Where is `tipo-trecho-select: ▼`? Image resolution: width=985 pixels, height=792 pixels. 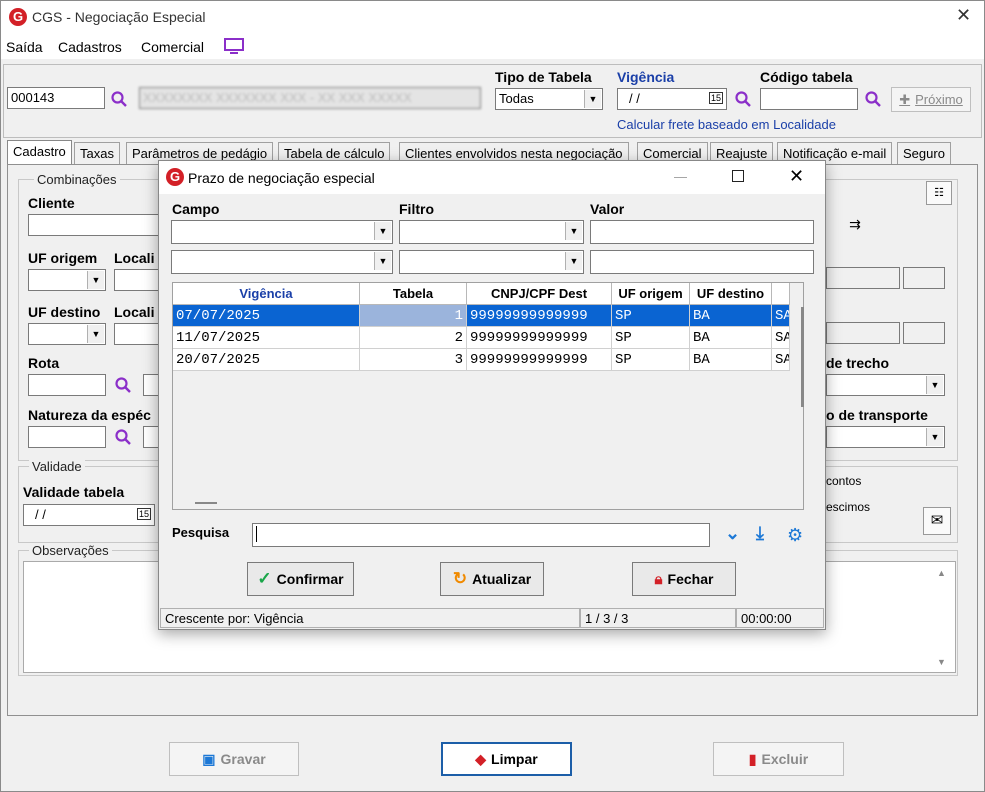
tipo-trecho-select: ▼ is located at coordinates (885, 385).